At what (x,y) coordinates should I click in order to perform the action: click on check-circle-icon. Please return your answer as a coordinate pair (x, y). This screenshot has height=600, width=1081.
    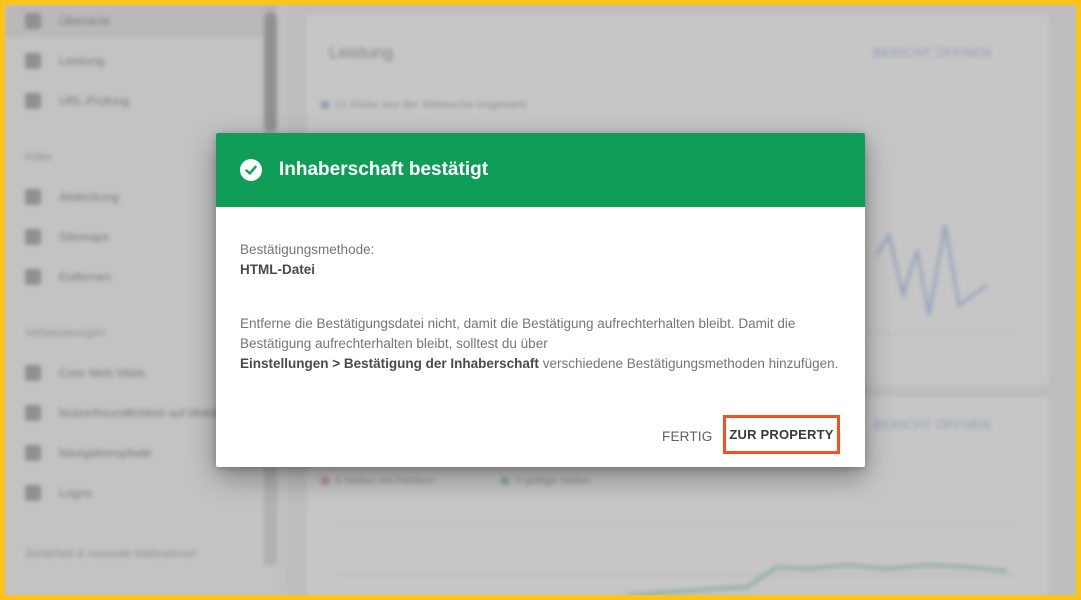
    Looking at the image, I should click on (251, 170).